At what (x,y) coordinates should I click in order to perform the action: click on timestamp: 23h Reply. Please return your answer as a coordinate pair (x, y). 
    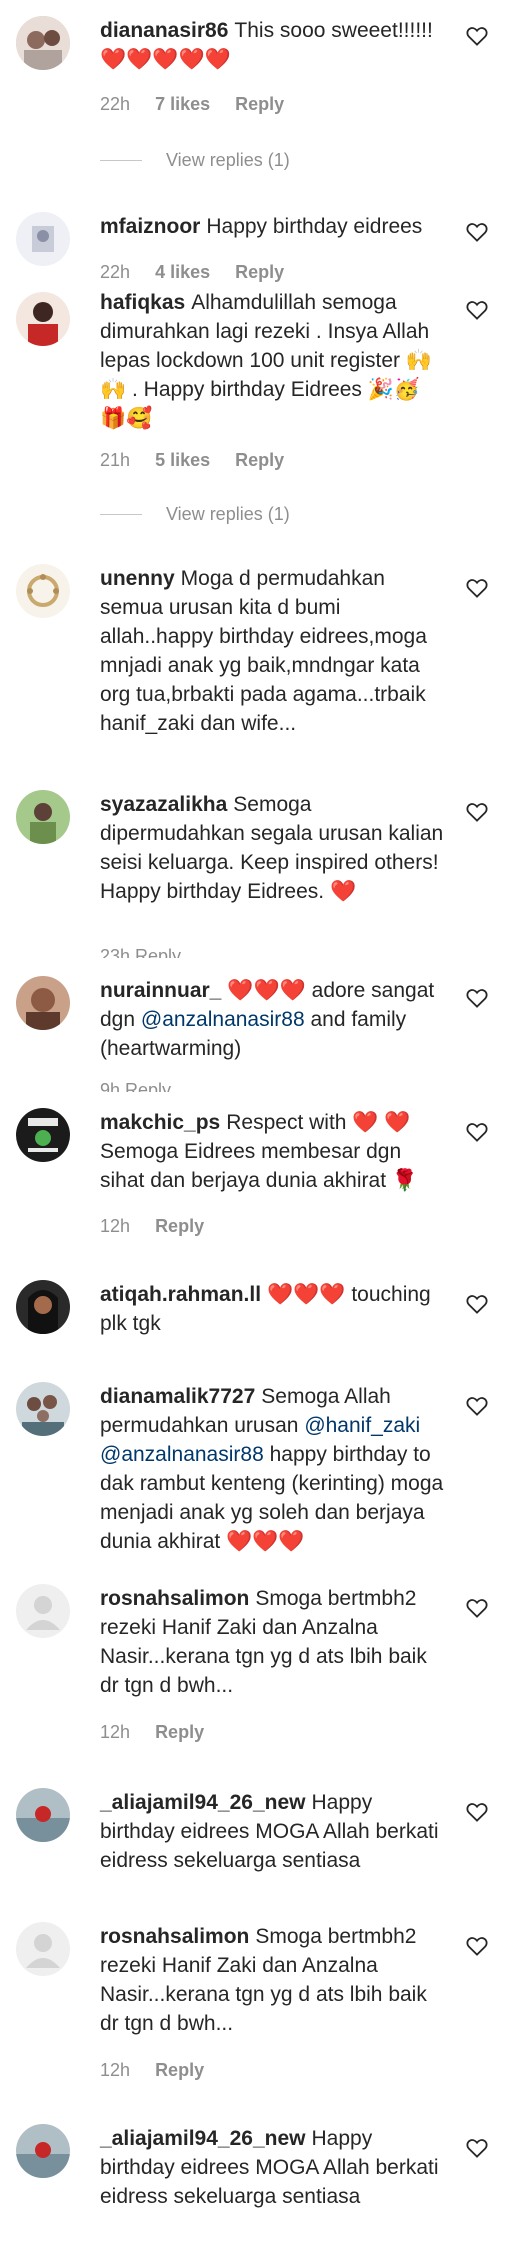
    Looking at the image, I should click on (141, 952).